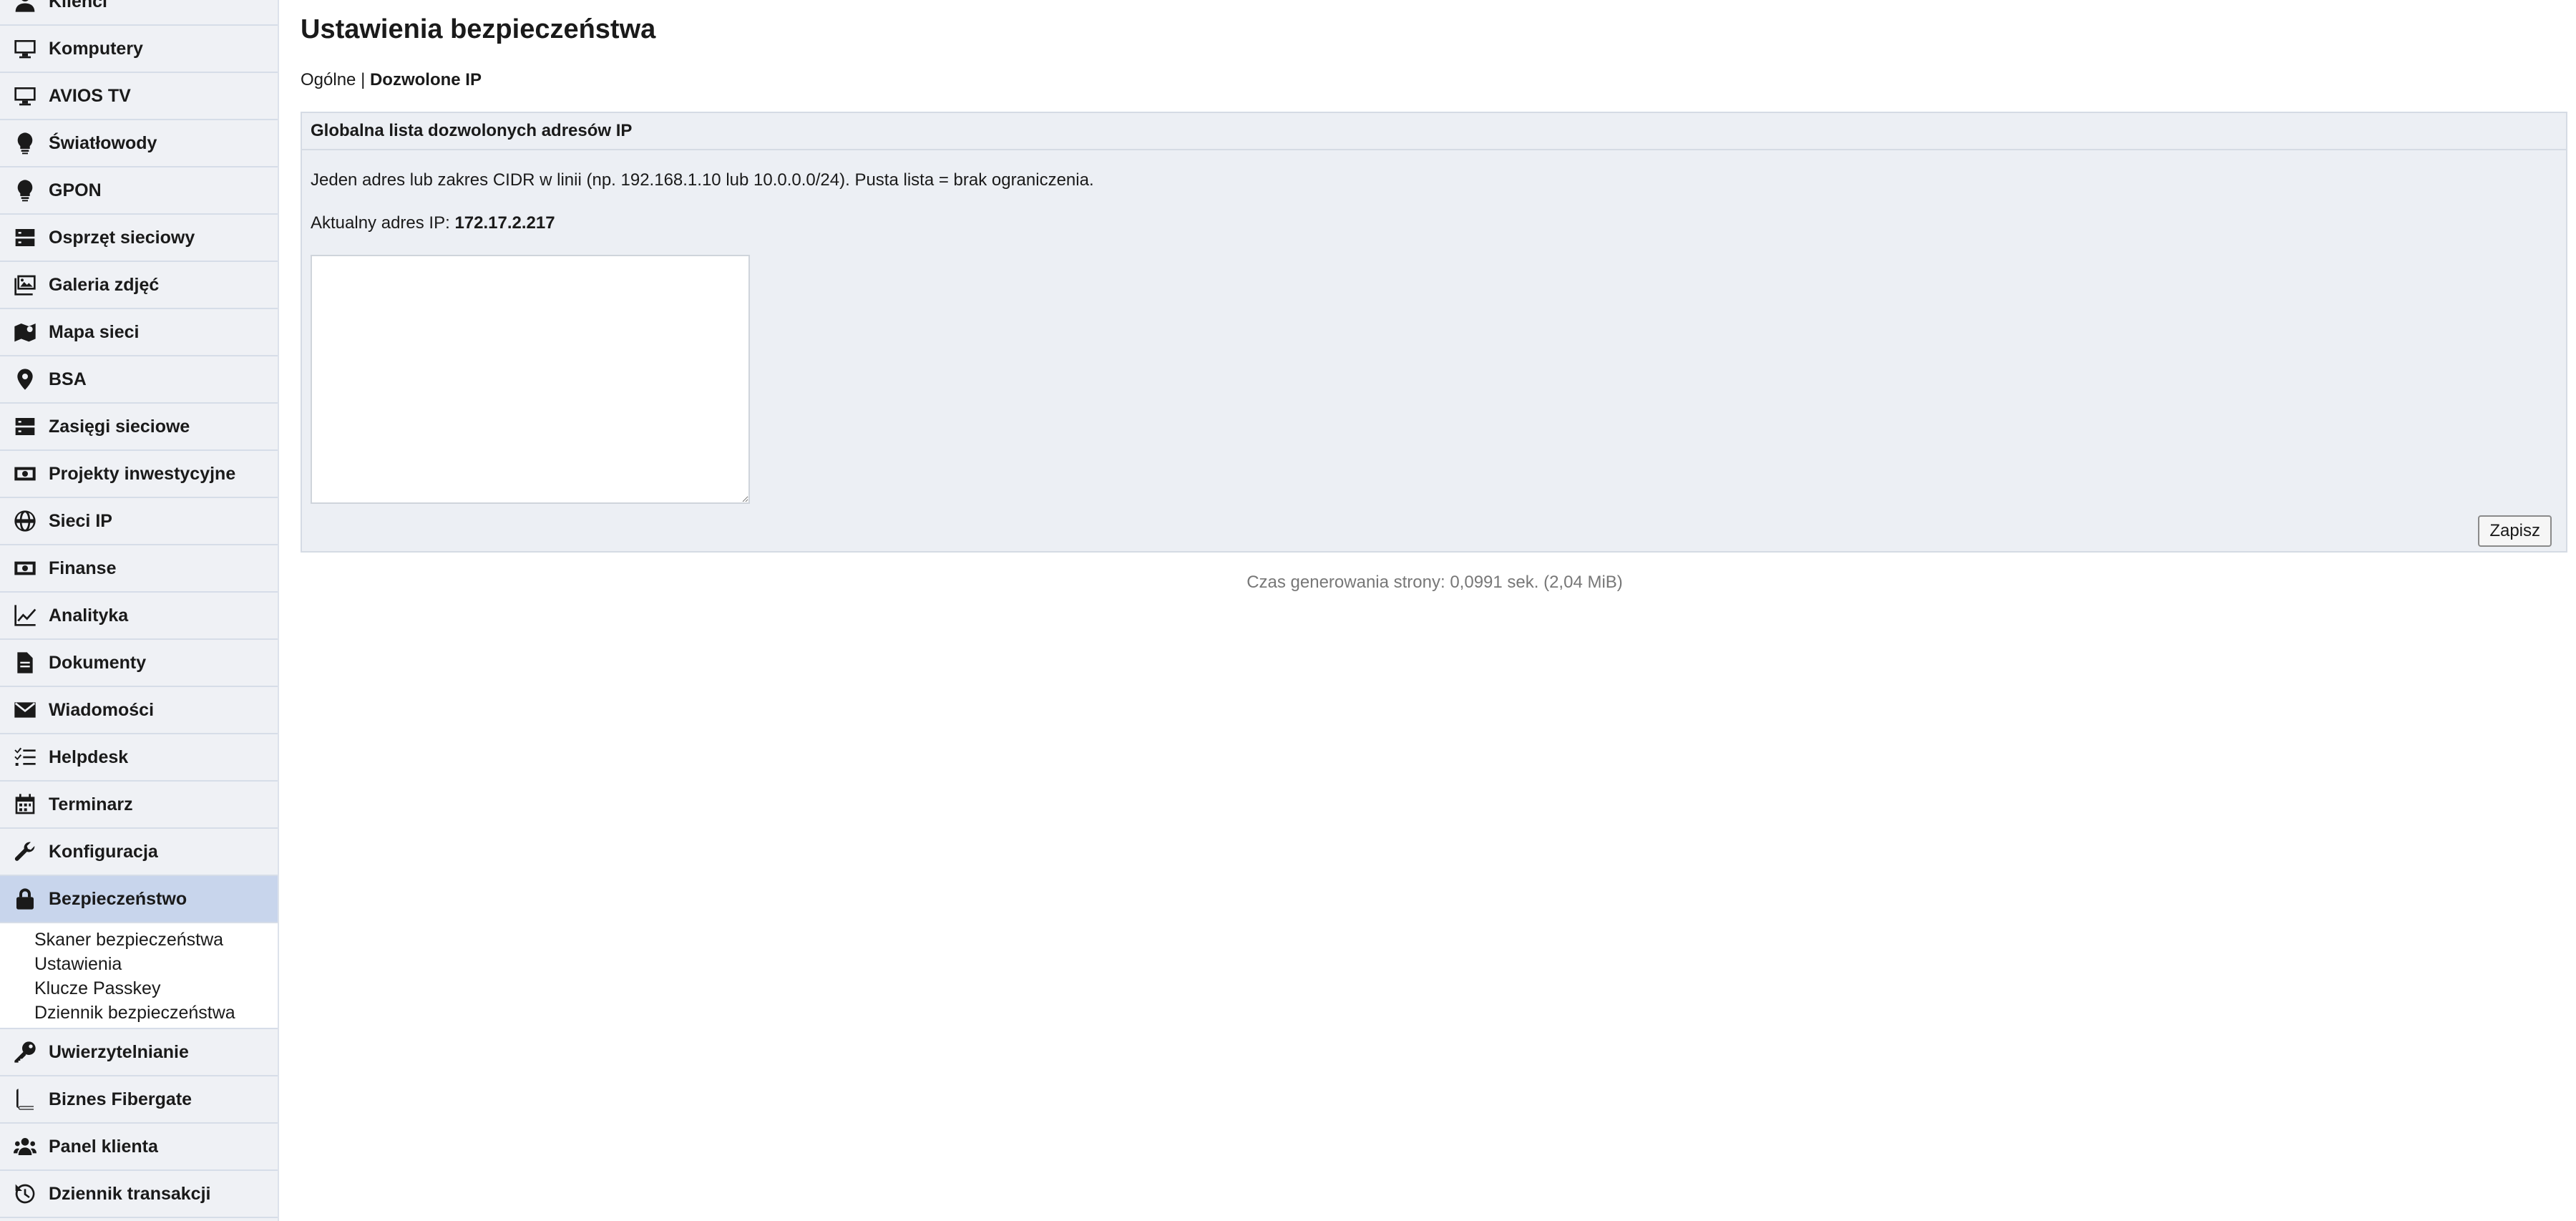 This screenshot has width=2576, height=1221. I want to click on submenu-item-passkeys: Klucze Passkey, so click(139, 988).